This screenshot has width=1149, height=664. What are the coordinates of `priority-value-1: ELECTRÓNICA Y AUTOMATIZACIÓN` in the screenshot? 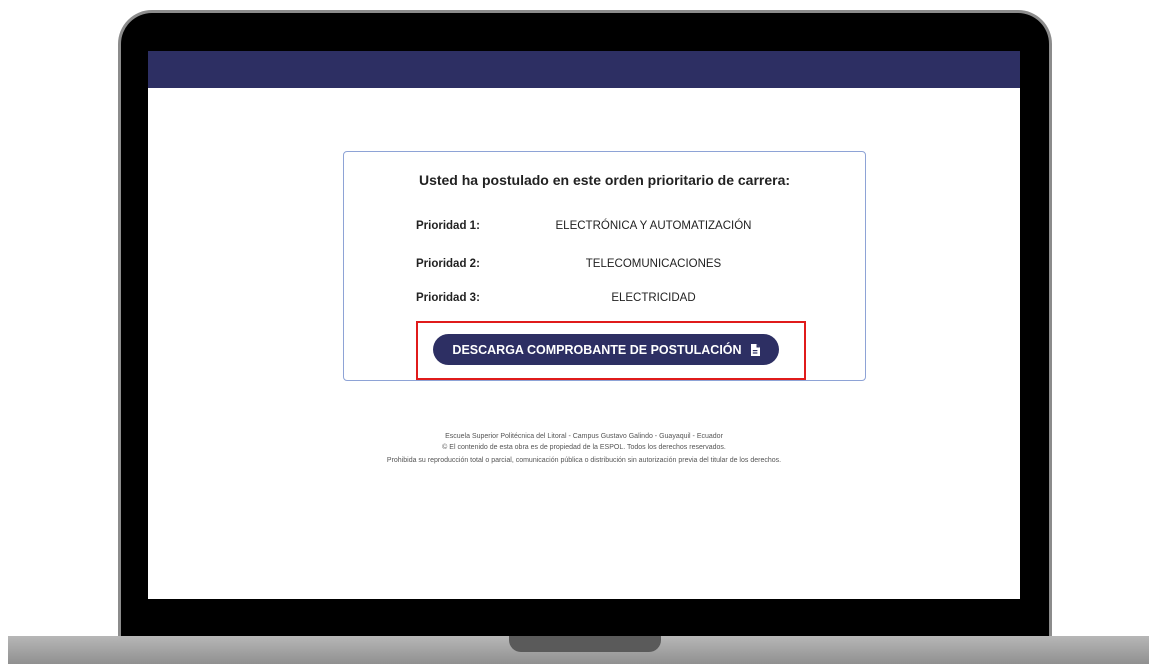 It's located at (653, 226).